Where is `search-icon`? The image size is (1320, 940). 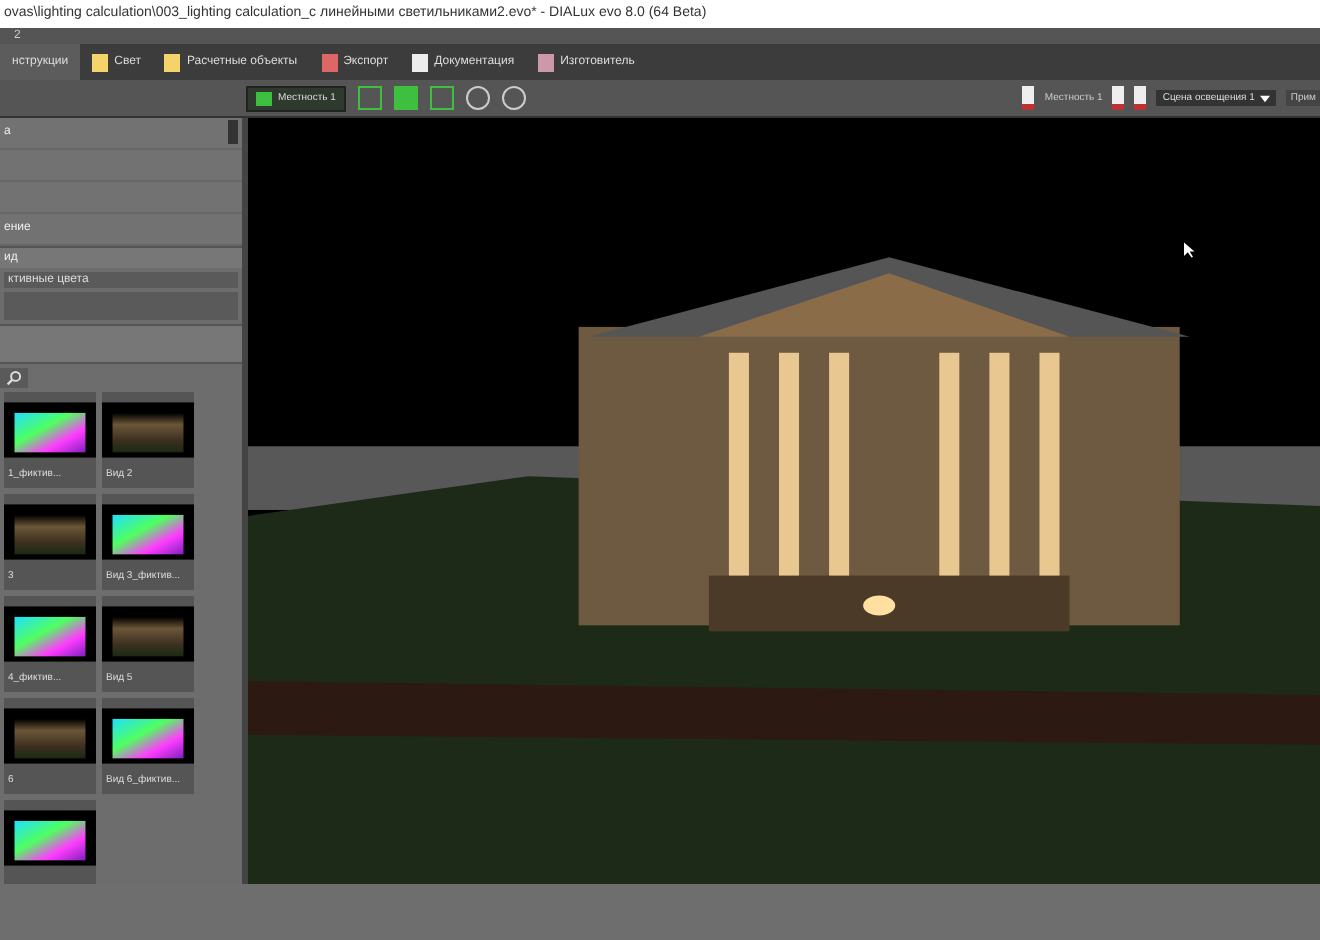
search-icon is located at coordinates (14, 378).